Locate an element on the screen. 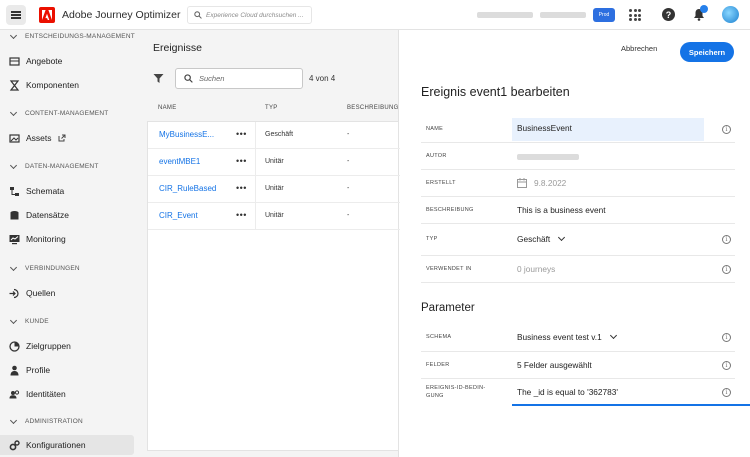 This screenshot has height=457, width=750. schema-icon is located at coordinates (14, 191).